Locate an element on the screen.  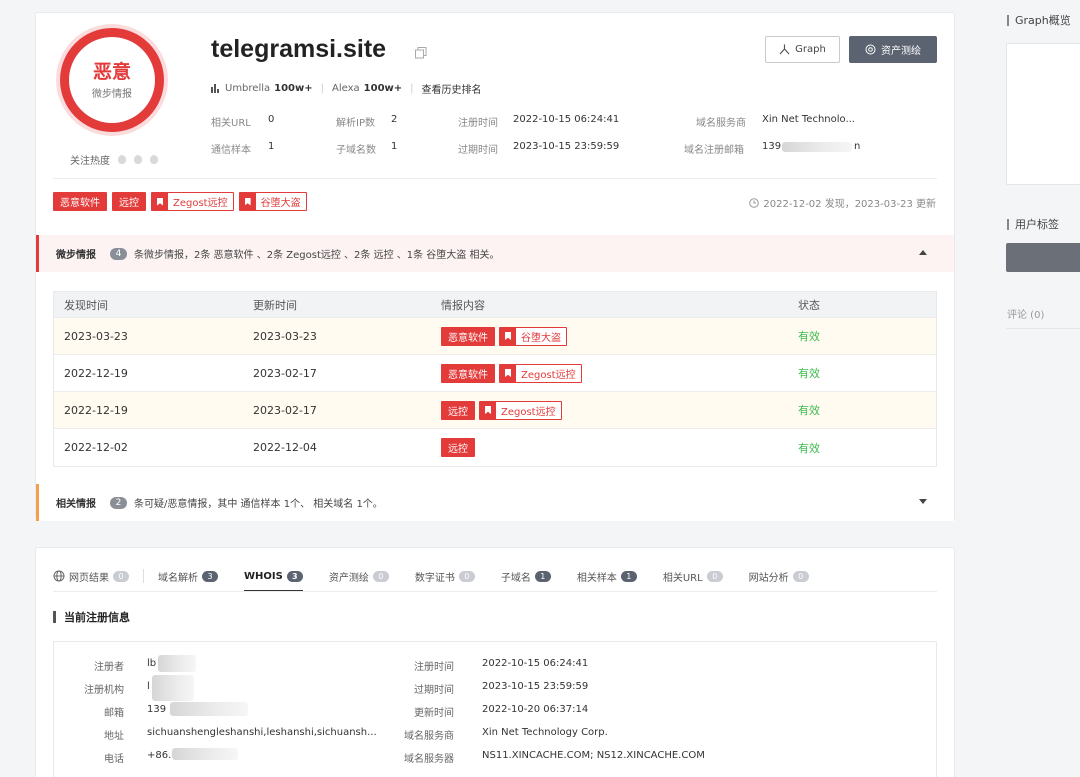
tab-subdomains: 子域名 1 is located at coordinates (526, 576).